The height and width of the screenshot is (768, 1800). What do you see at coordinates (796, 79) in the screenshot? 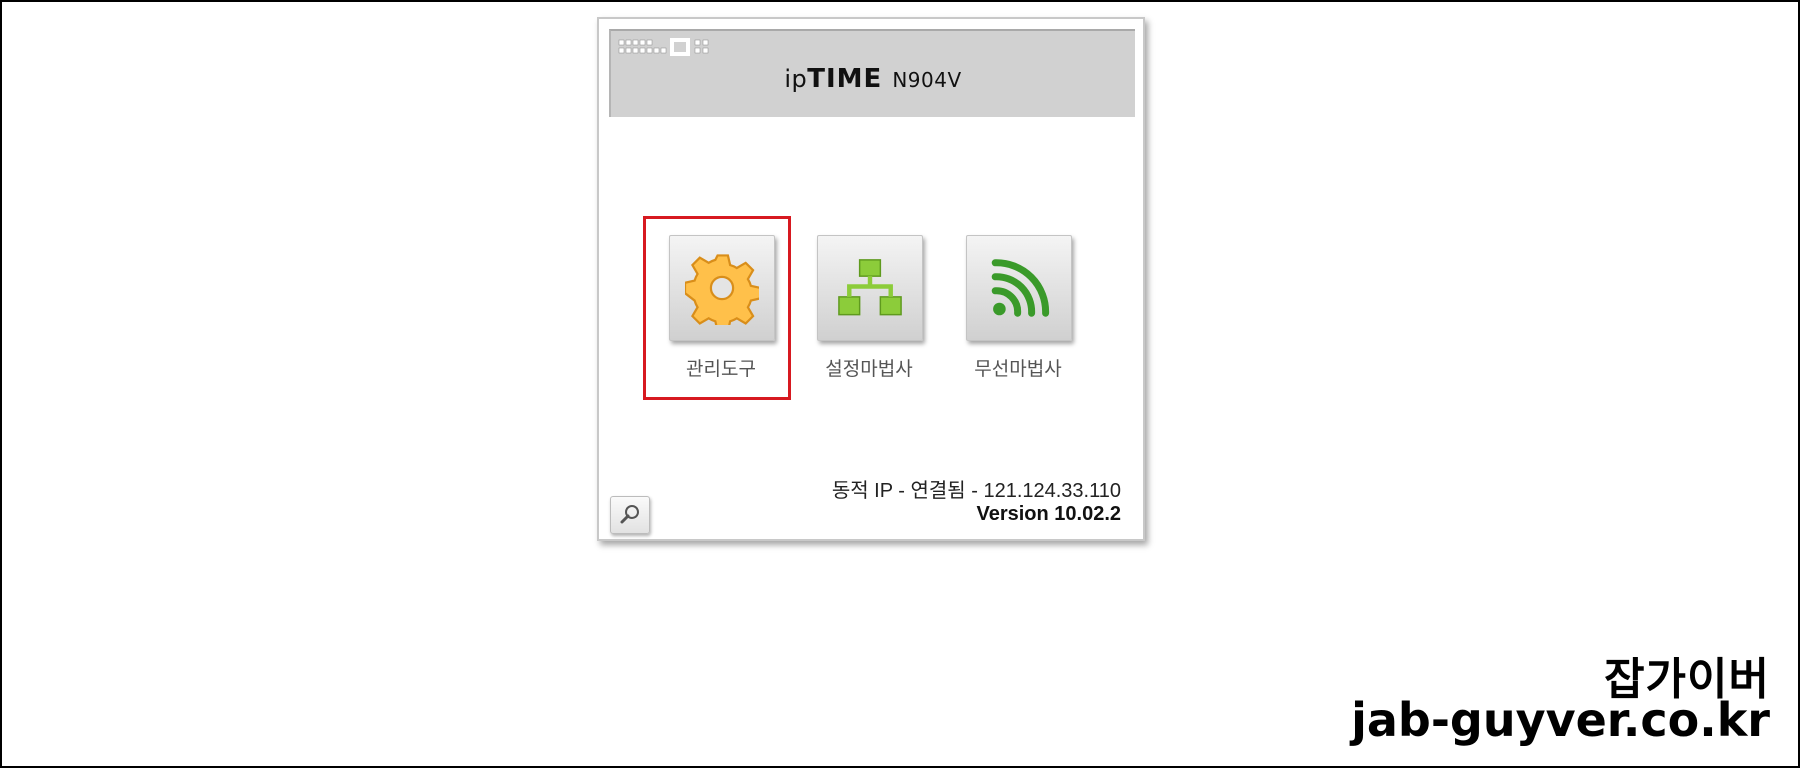
I see `brand-prefix: ip` at bounding box center [796, 79].